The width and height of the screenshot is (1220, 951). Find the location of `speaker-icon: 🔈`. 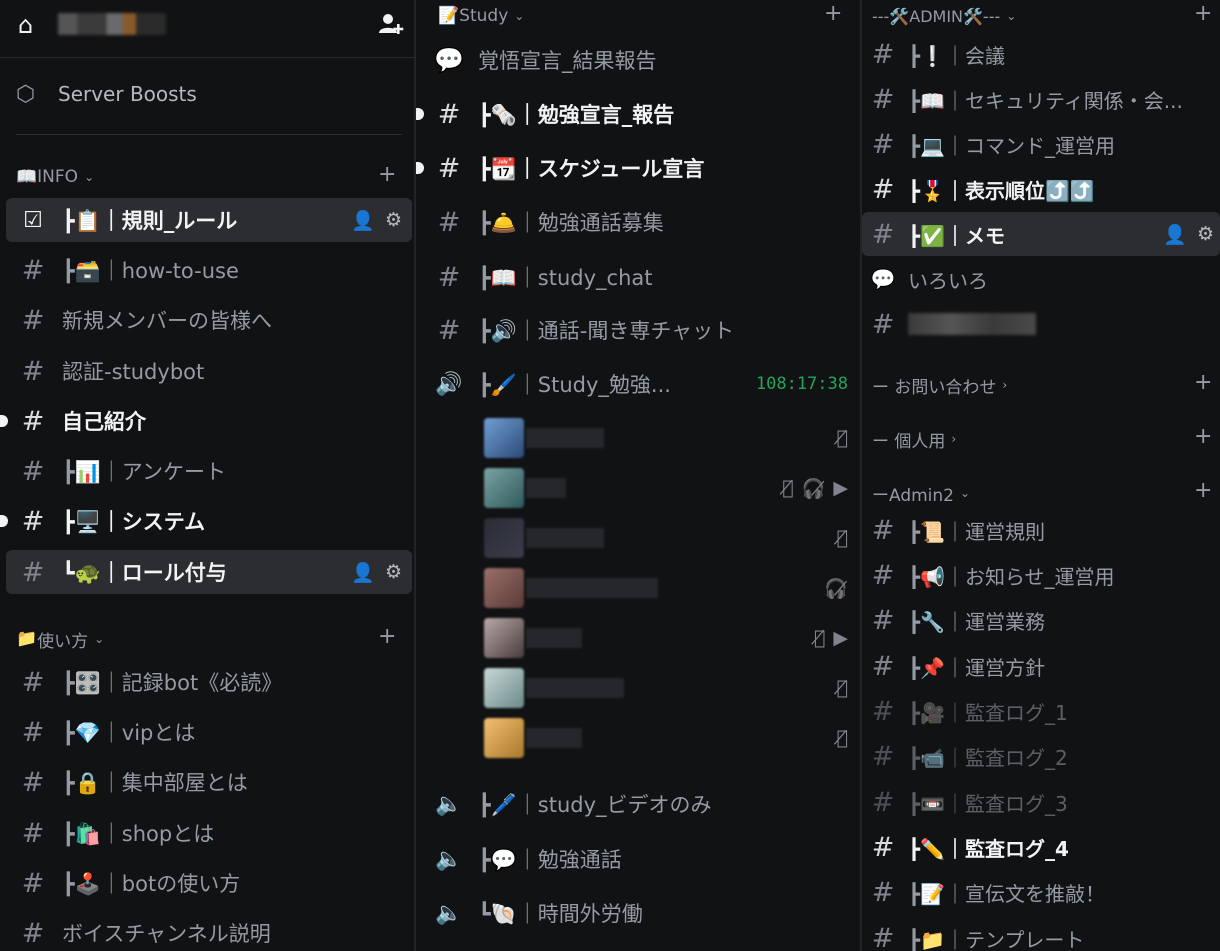

speaker-icon: 🔈 is located at coordinates (449, 804).